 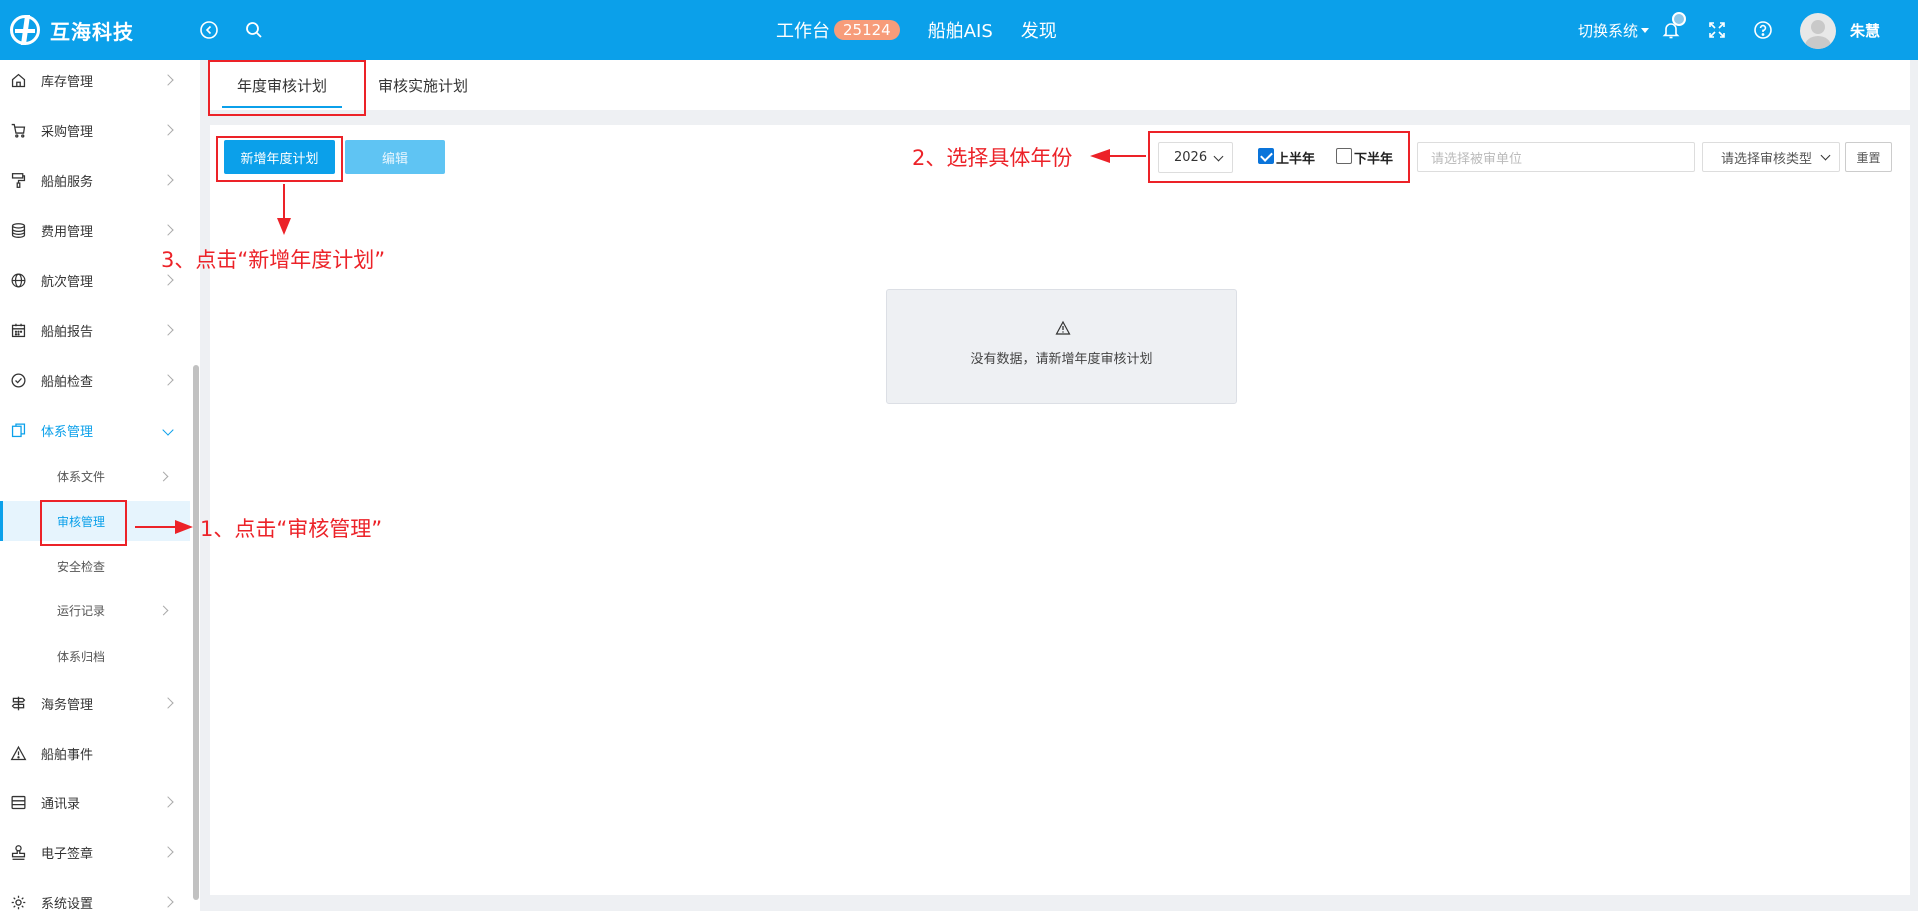 I want to click on arrowhead-right, so click(x=184, y=527).